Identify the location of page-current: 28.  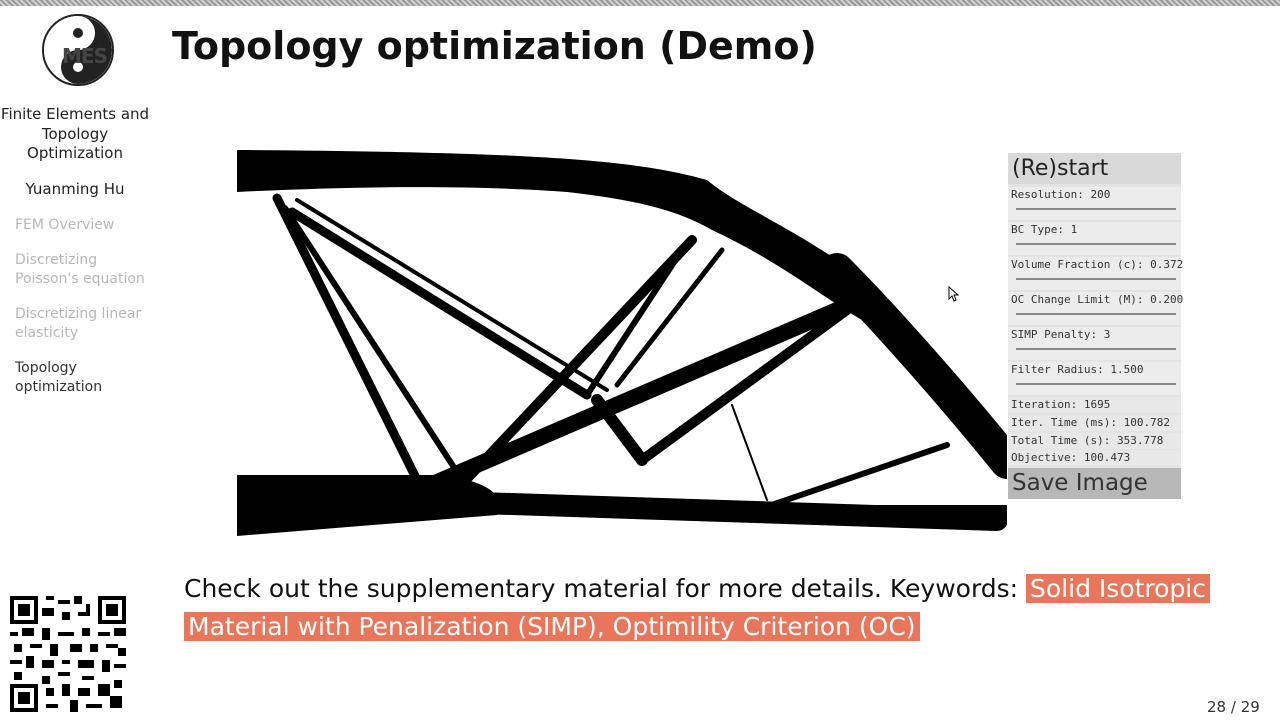
(1217, 707).